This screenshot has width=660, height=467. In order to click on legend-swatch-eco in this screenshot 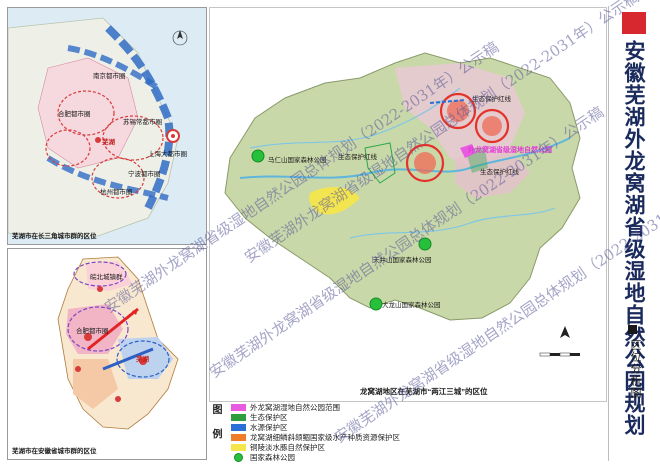, I will do `click(238, 417)`.